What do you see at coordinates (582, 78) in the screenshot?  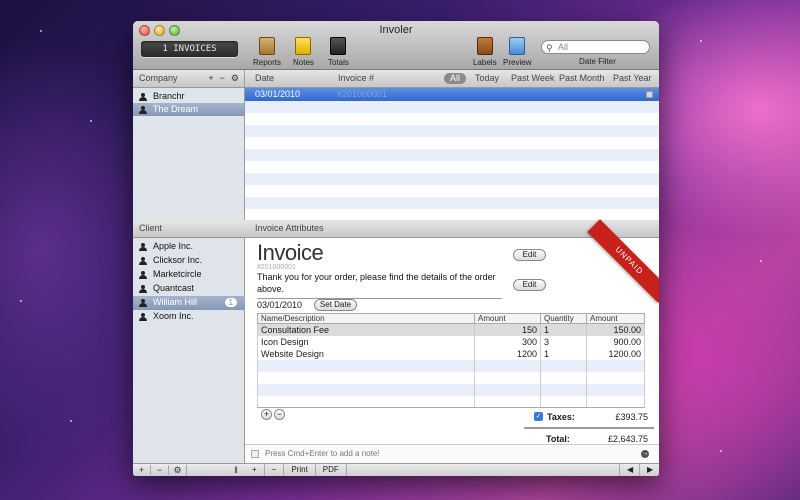 I see `filter-past-month: Past Month` at bounding box center [582, 78].